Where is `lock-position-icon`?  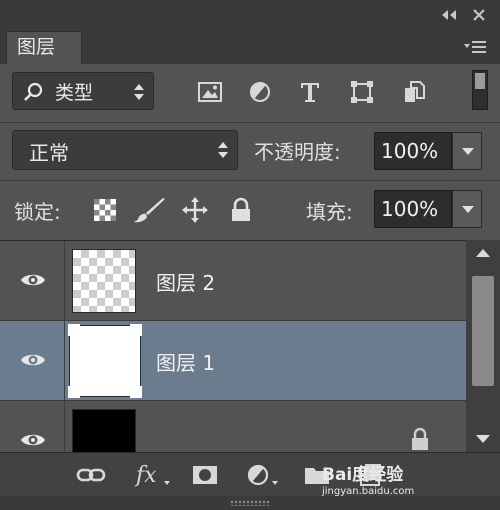 lock-position-icon is located at coordinates (195, 210).